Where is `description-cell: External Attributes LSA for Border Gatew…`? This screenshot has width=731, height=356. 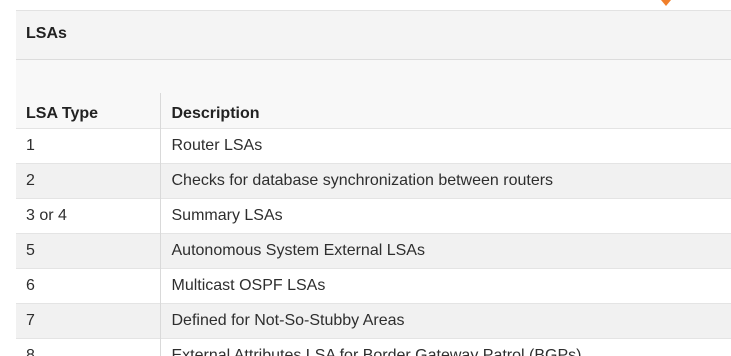
description-cell: External Attributes LSA for Border Gatew… is located at coordinates (445, 346).